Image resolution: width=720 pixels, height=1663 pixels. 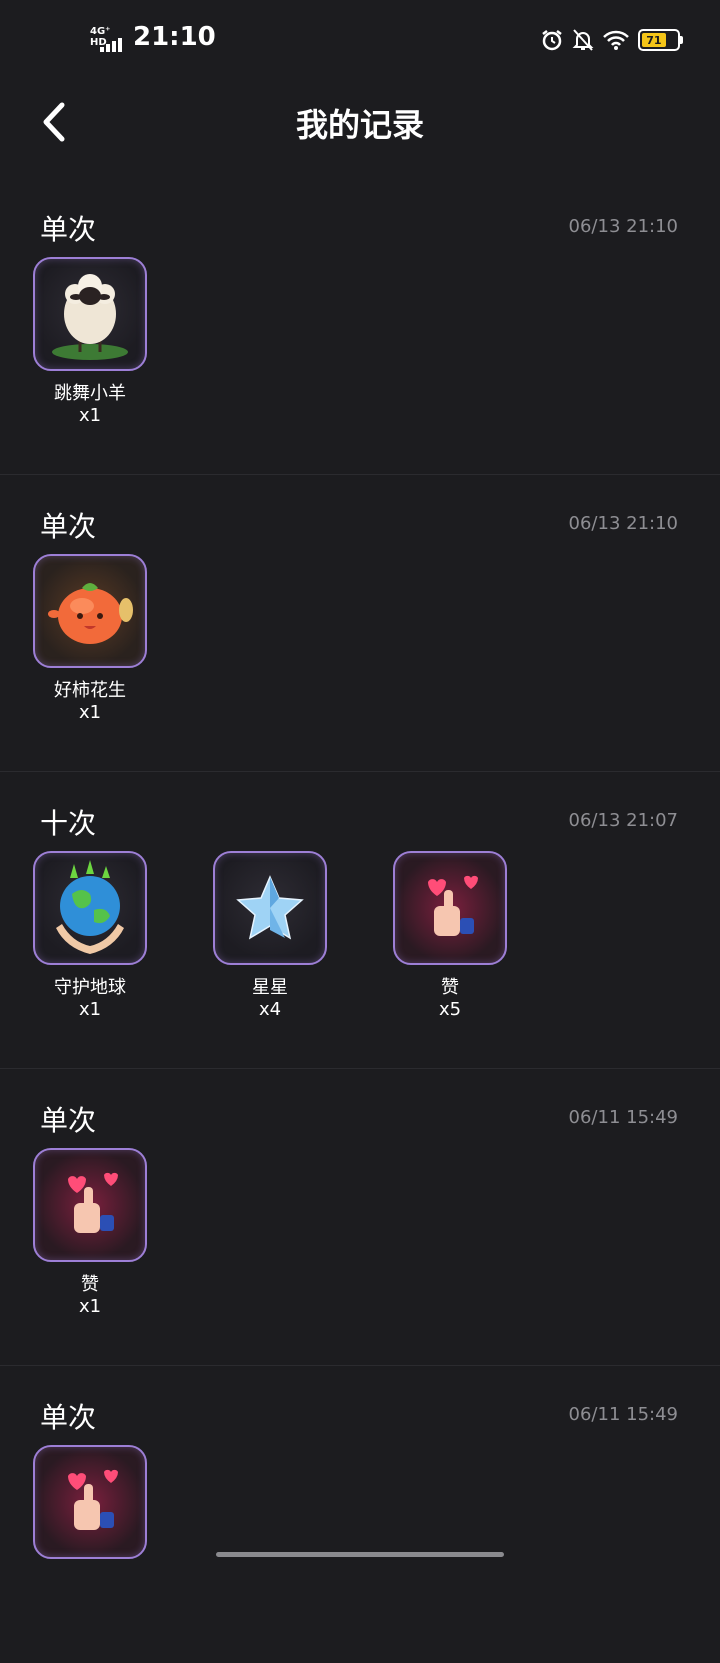 I want to click on signal-icon: 4G⁺ HD, so click(x=109, y=39).